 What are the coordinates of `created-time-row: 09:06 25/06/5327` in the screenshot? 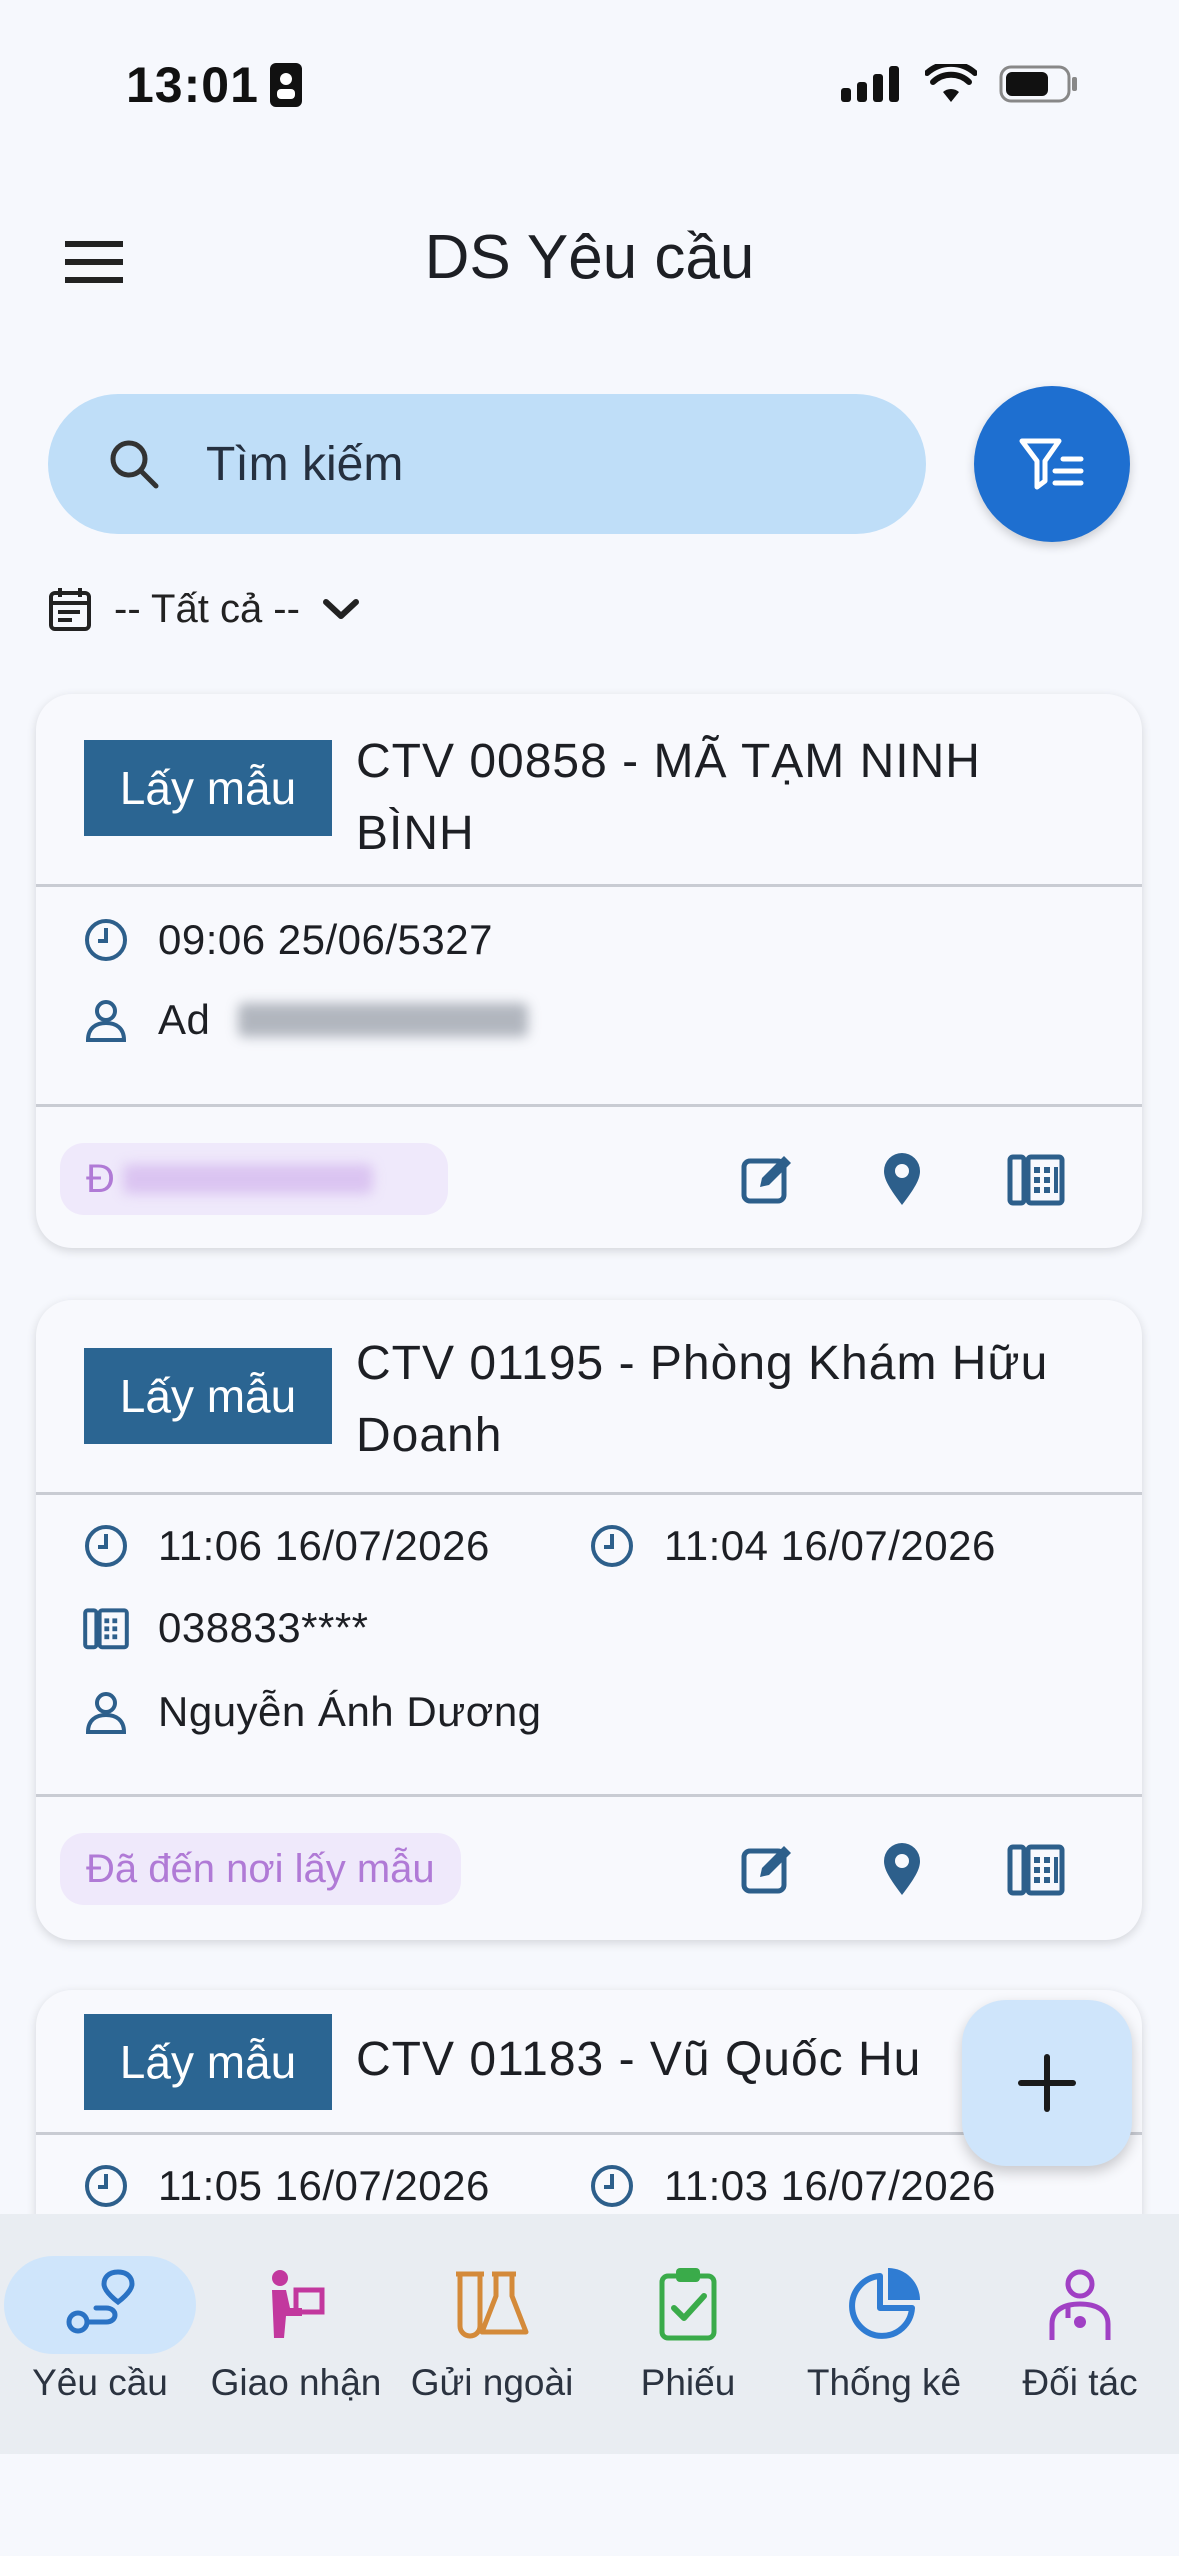 It's located at (287, 940).